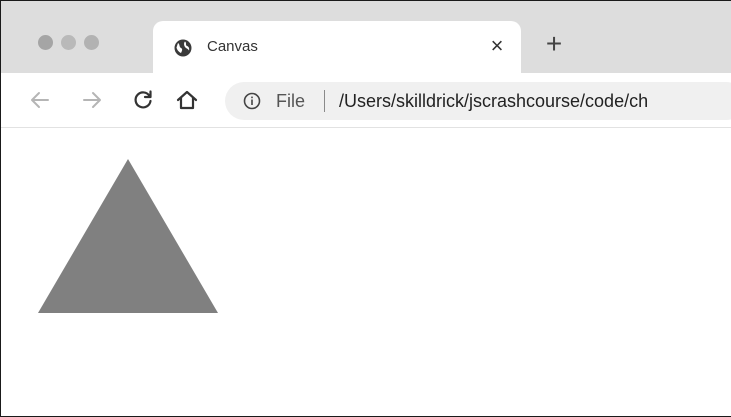  What do you see at coordinates (337, 47) in the screenshot?
I see `tab-canvas: Canvas ×` at bounding box center [337, 47].